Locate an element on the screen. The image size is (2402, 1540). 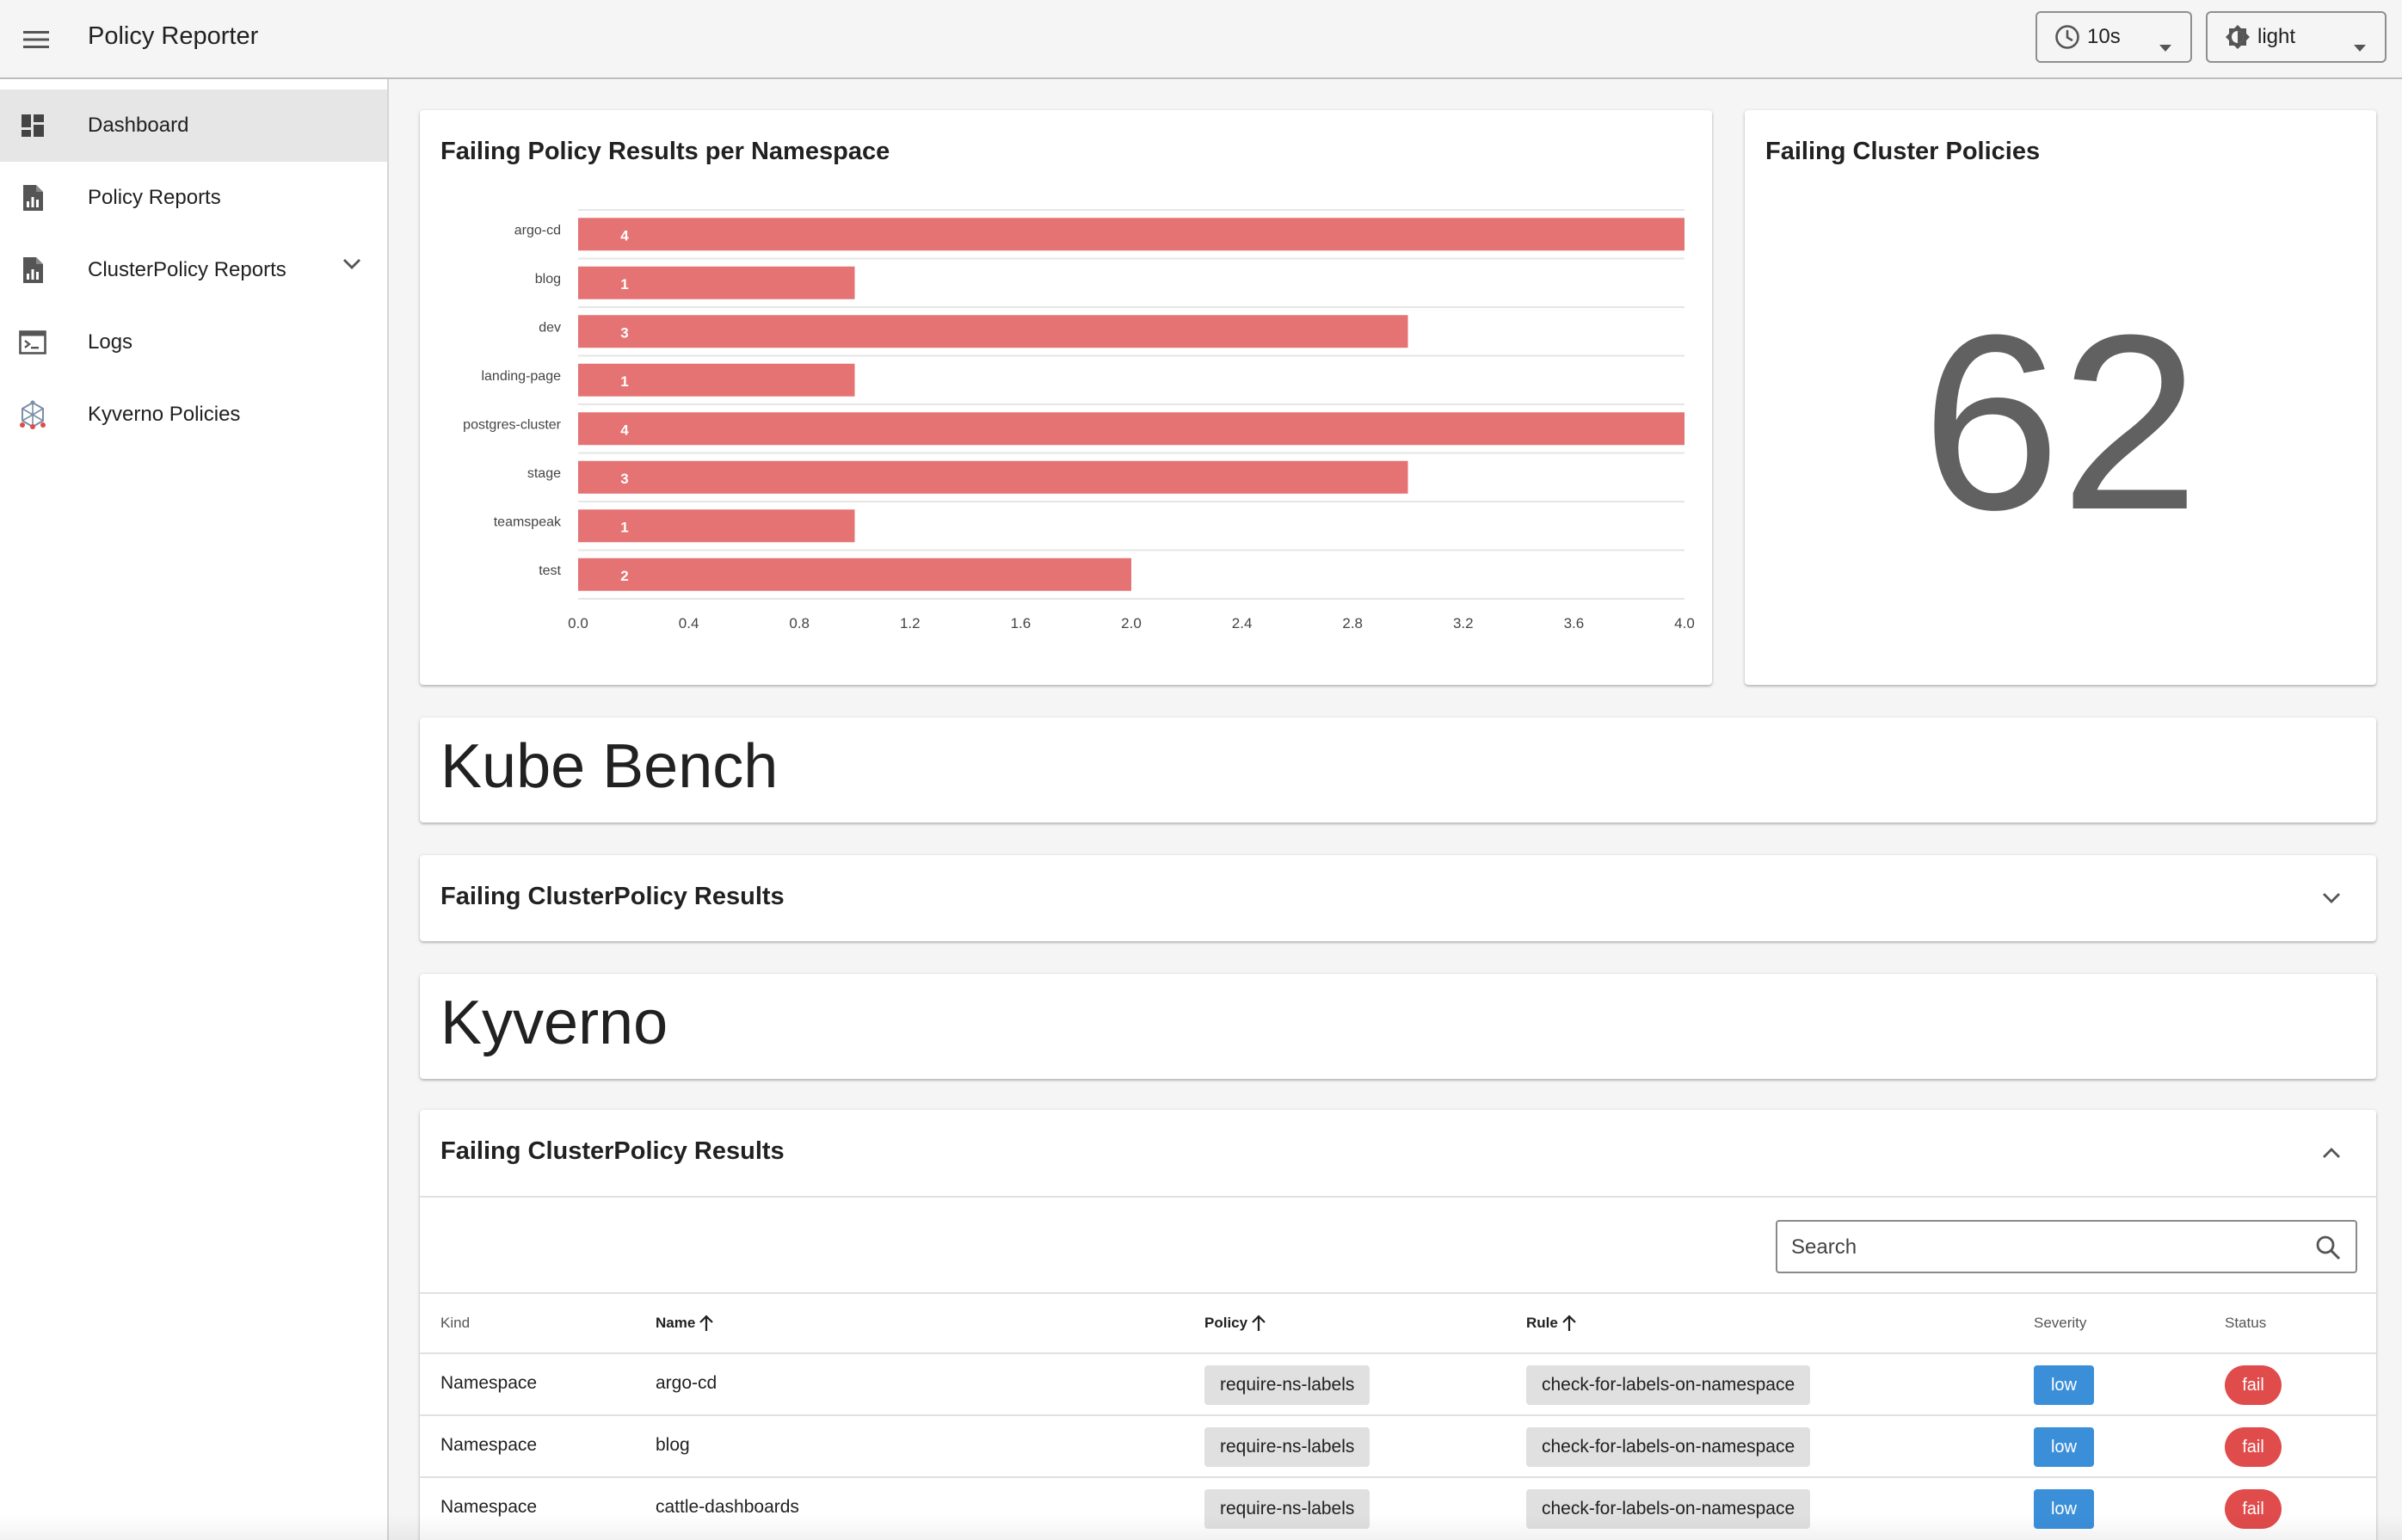
sidebar-item-clusterpolicy-reports: ClusterPolicy Reports is located at coordinates (193, 270).